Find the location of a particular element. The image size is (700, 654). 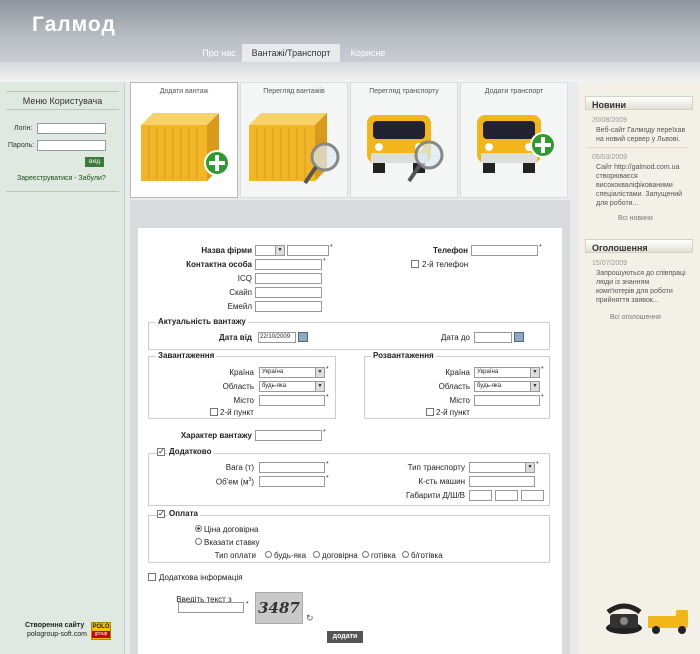

date-from-label: Дата від is located at coordinates (235, 337).